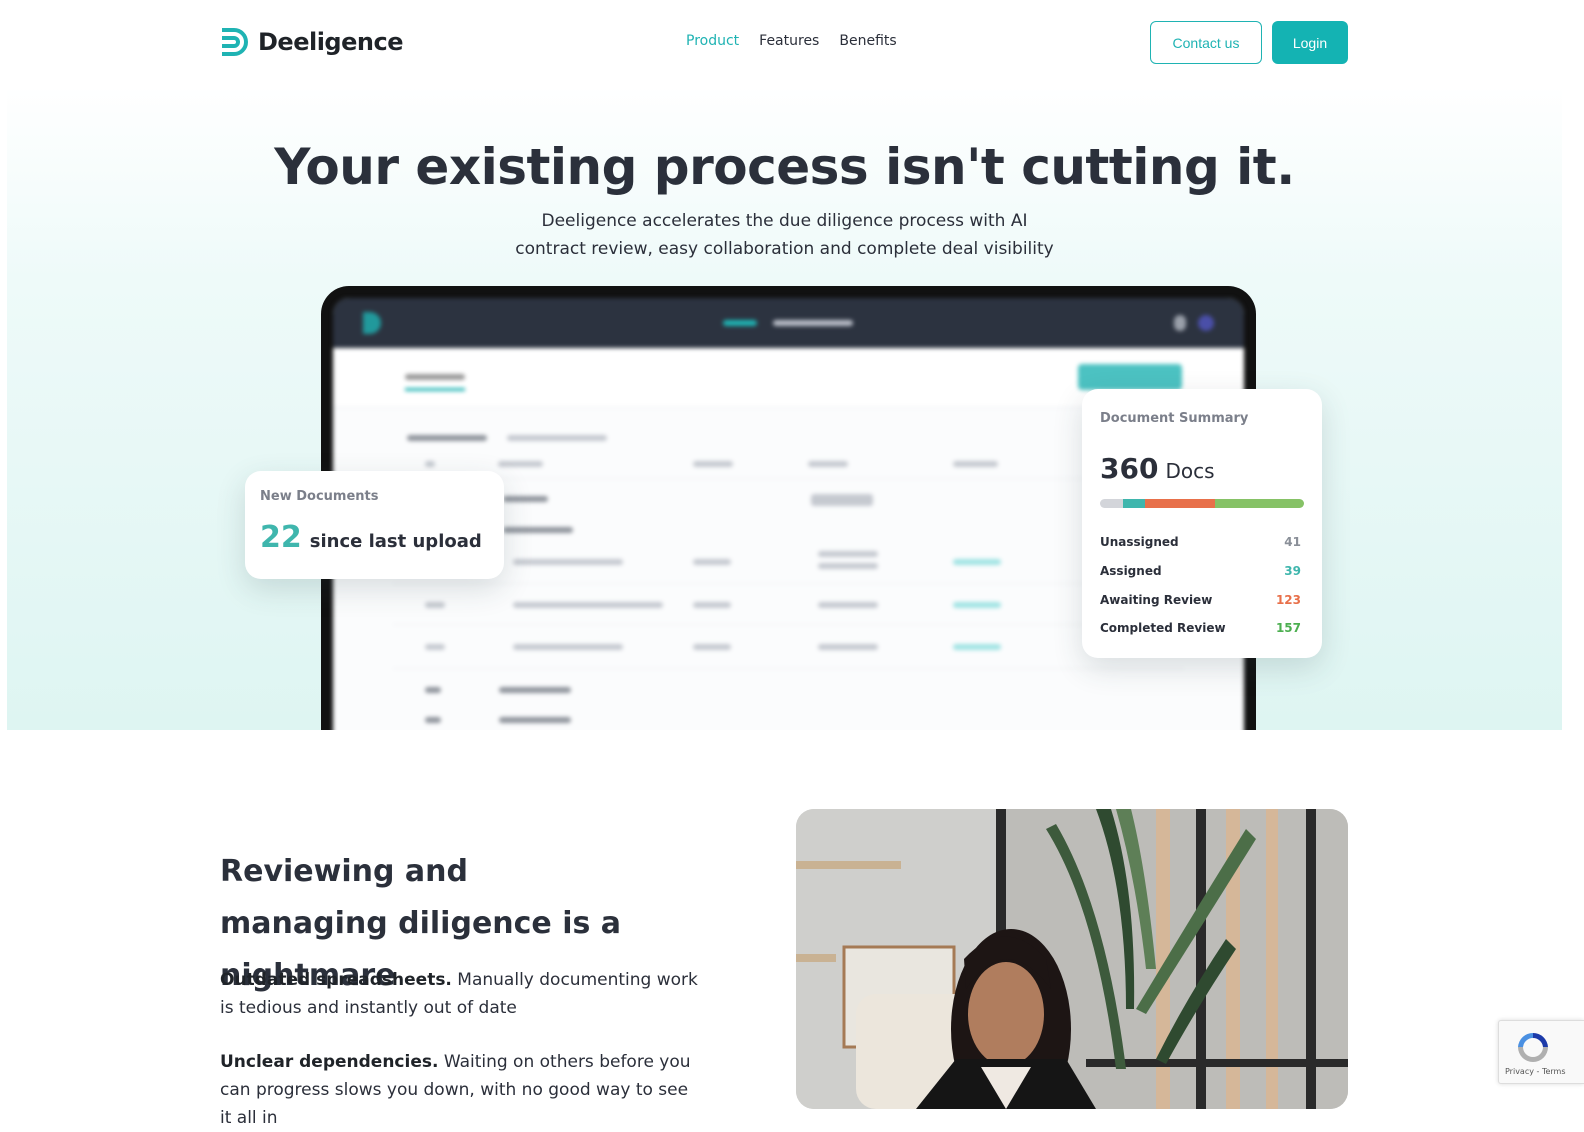 The image size is (1584, 1132). Describe the element at coordinates (1180, 503) in the screenshot. I see `progress-segment-awaiting-review` at that location.